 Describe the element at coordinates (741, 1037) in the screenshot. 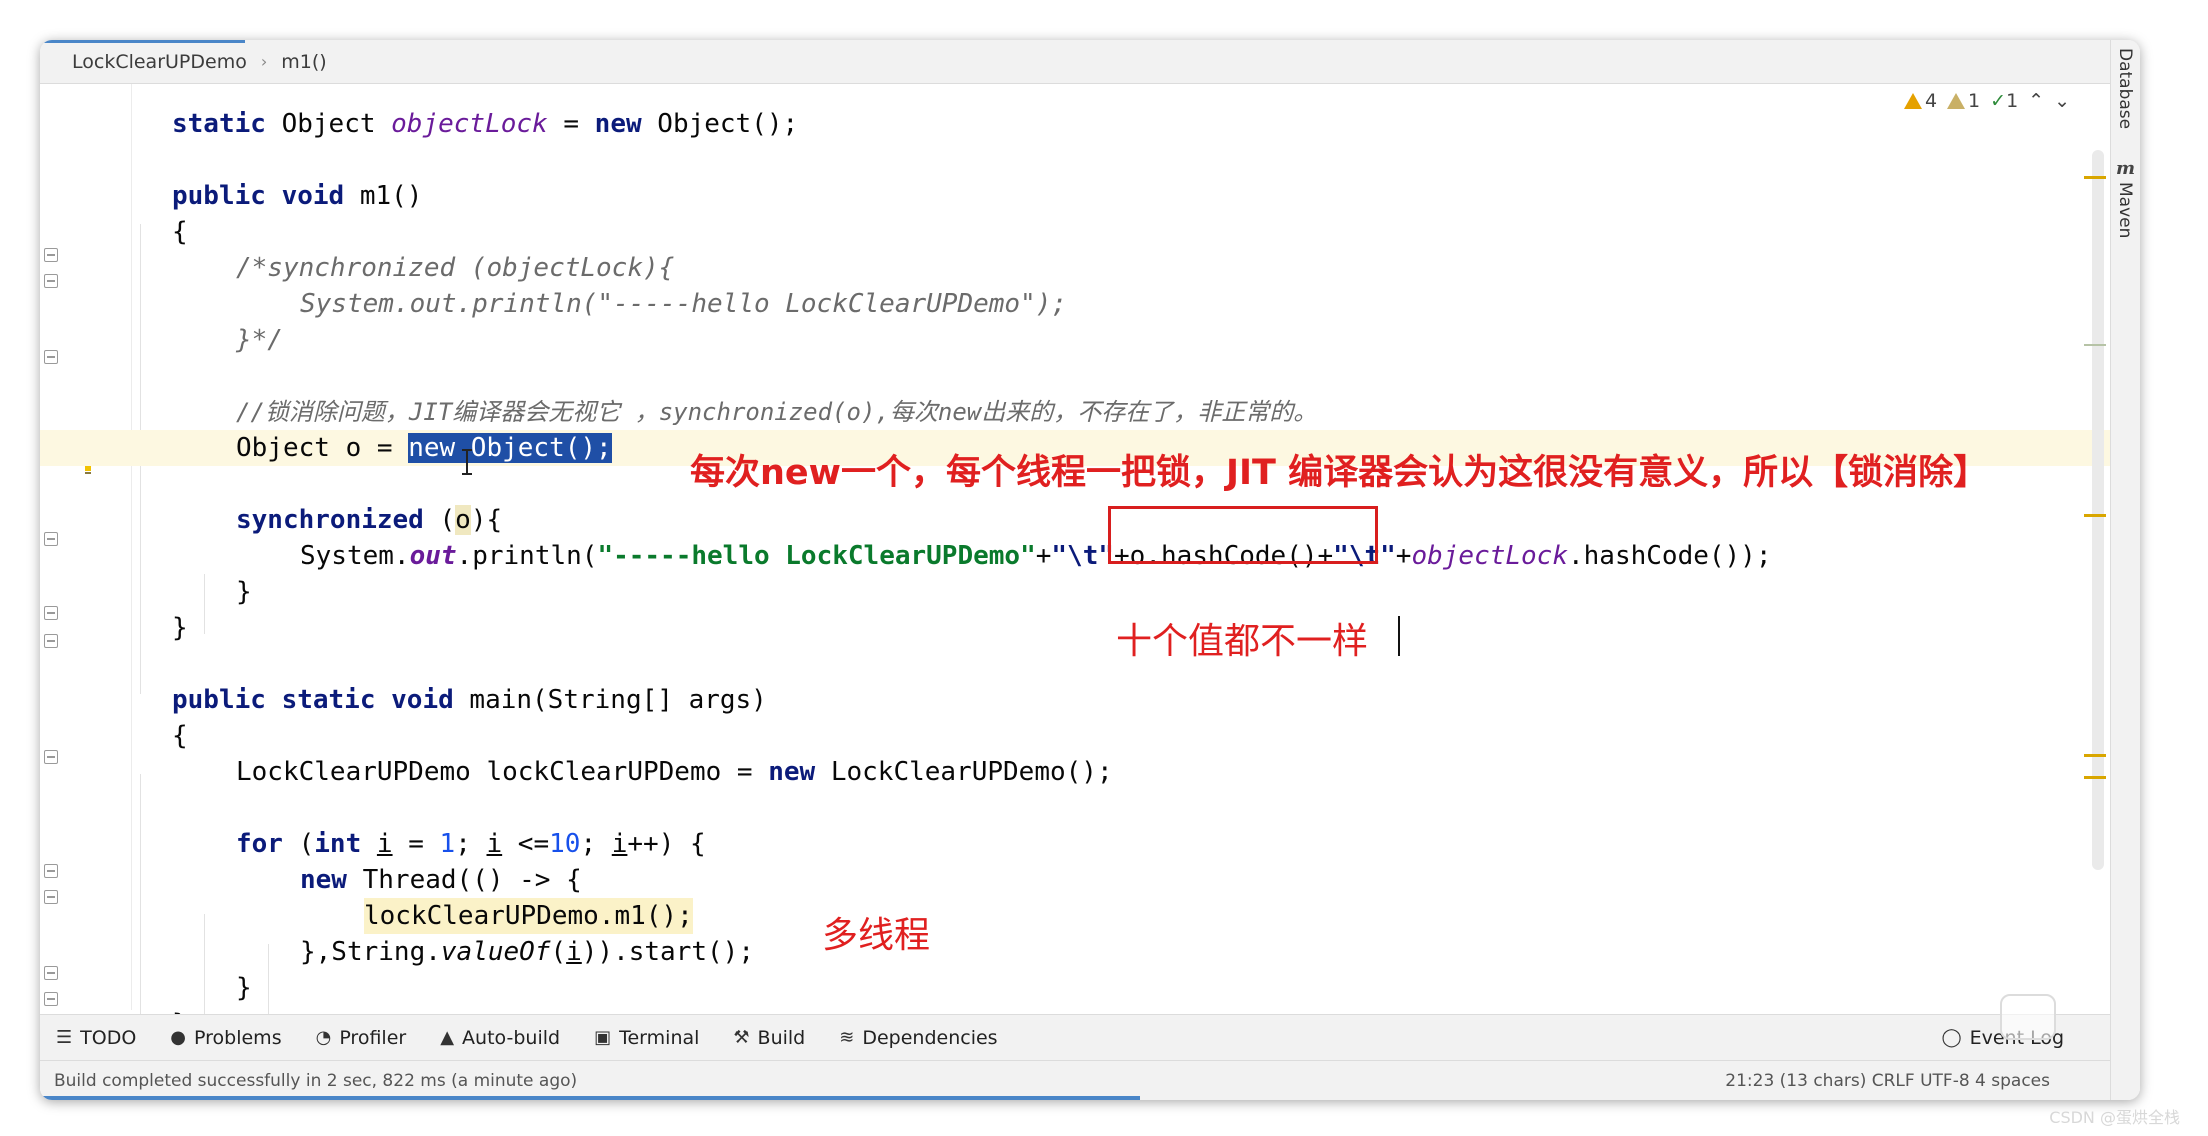

I see `hammer-icon: ⚒` at that location.